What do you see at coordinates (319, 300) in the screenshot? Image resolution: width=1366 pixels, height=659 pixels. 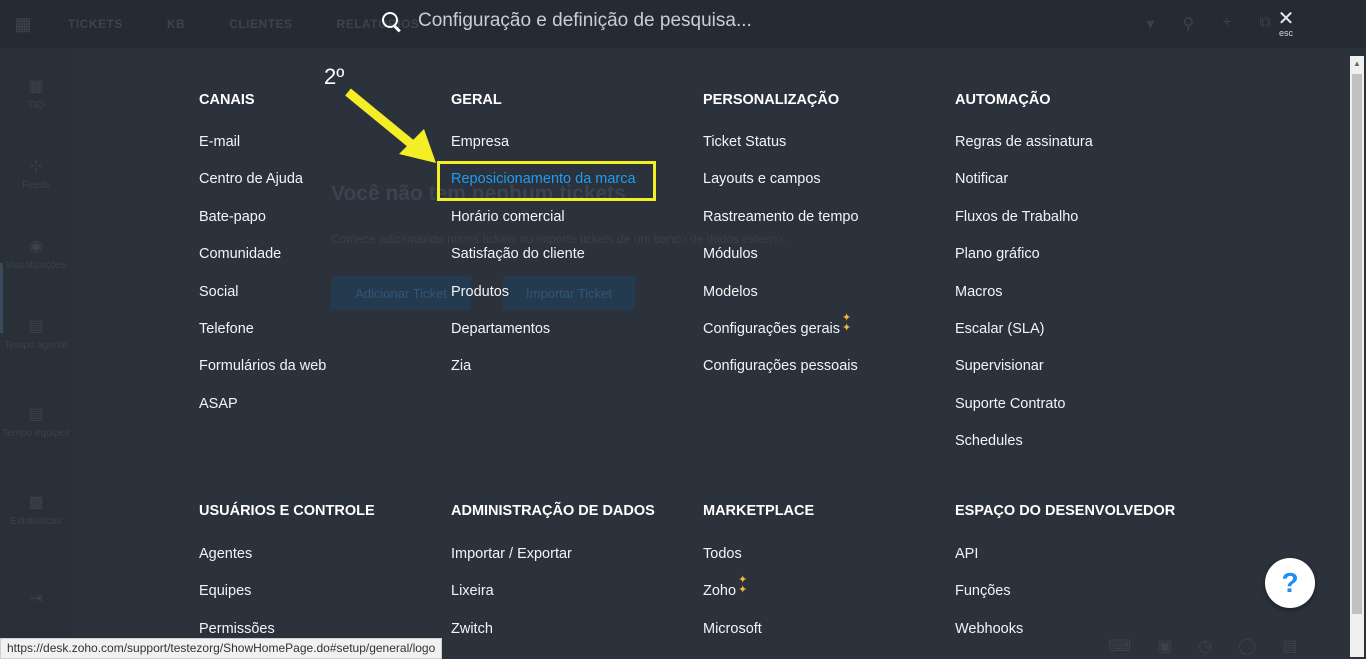 I see `setup-link: Social` at bounding box center [319, 300].